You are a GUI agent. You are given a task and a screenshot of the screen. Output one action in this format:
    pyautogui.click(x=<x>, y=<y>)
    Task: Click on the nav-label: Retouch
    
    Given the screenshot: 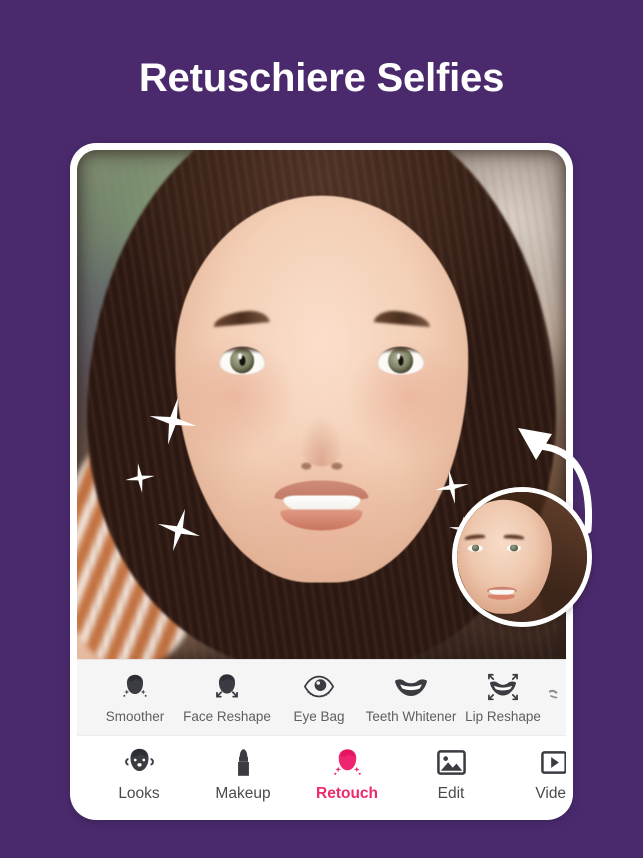 What is the action you would take?
    pyautogui.click(x=347, y=793)
    